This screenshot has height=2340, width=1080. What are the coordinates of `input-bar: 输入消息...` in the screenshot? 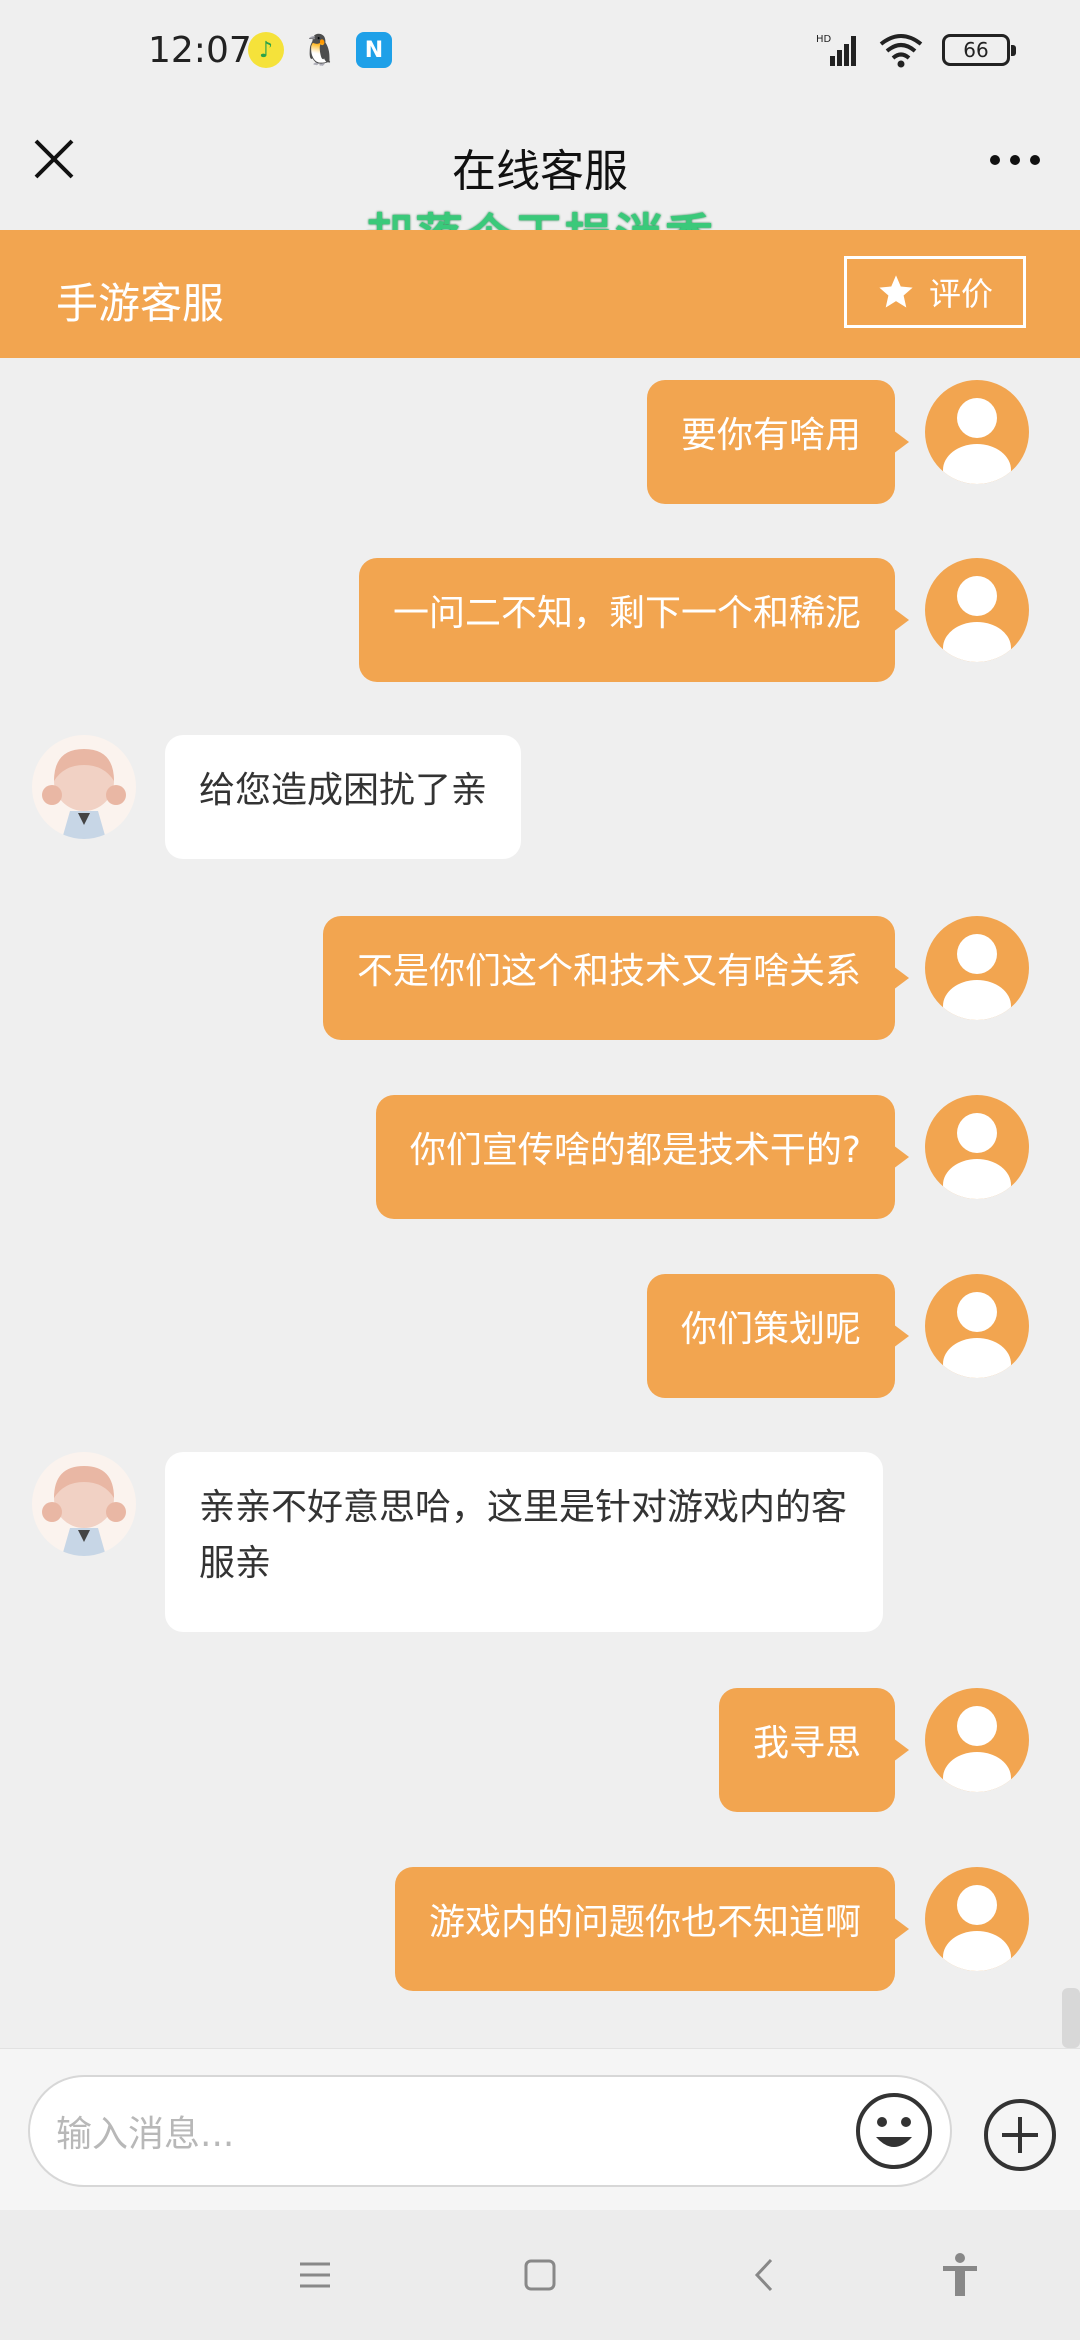 It's located at (540, 2129).